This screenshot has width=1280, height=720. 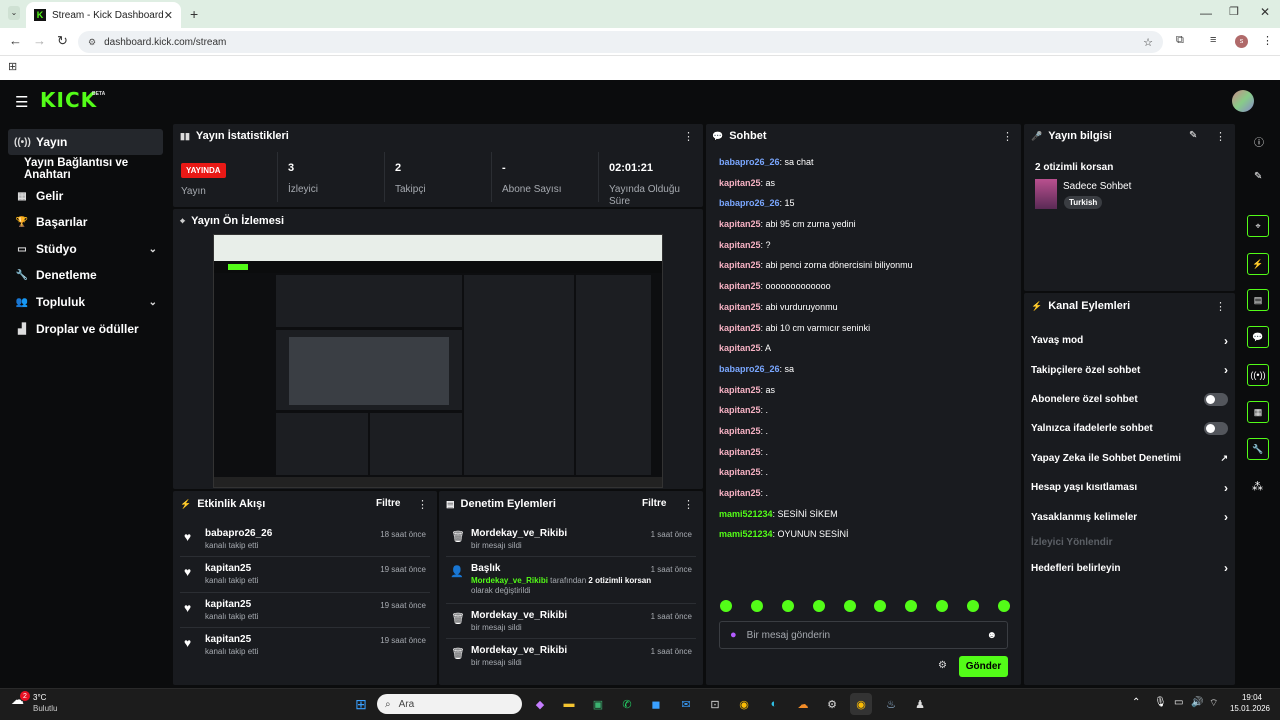 What do you see at coordinates (1258, 449) in the screenshot?
I see `tools-widget-button: 🔧` at bounding box center [1258, 449].